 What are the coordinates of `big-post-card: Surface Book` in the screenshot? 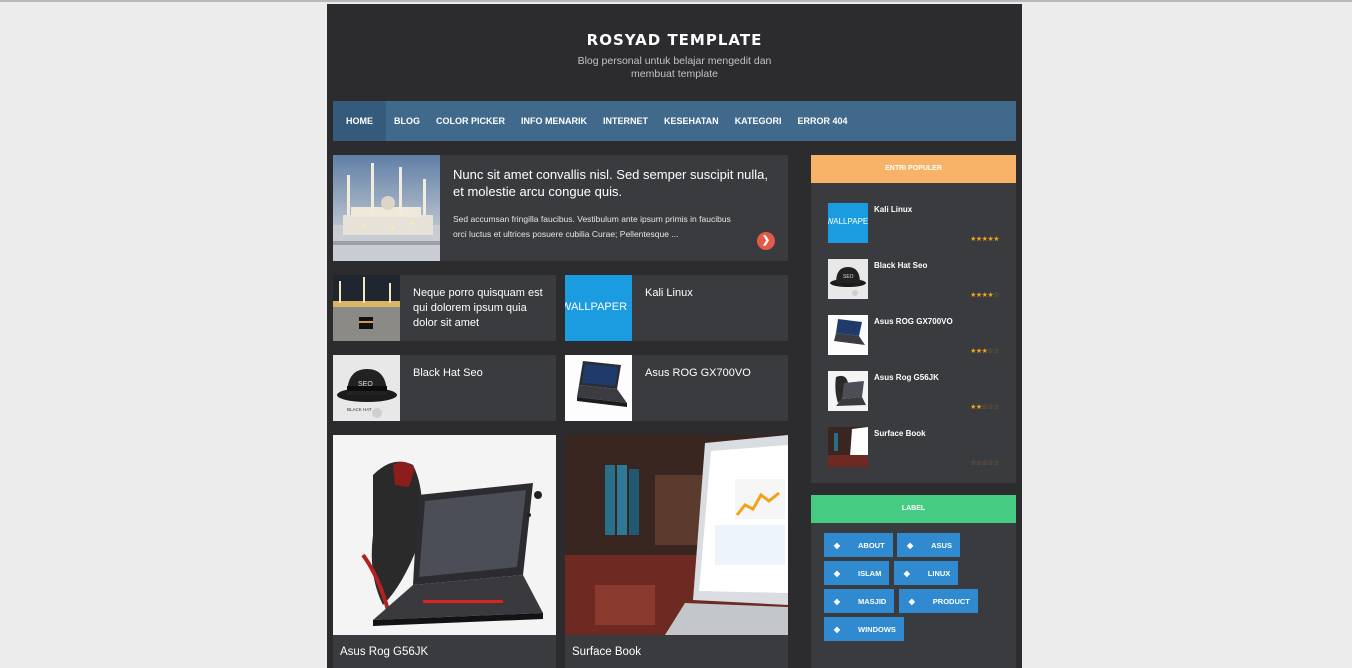 It's located at (676, 551).